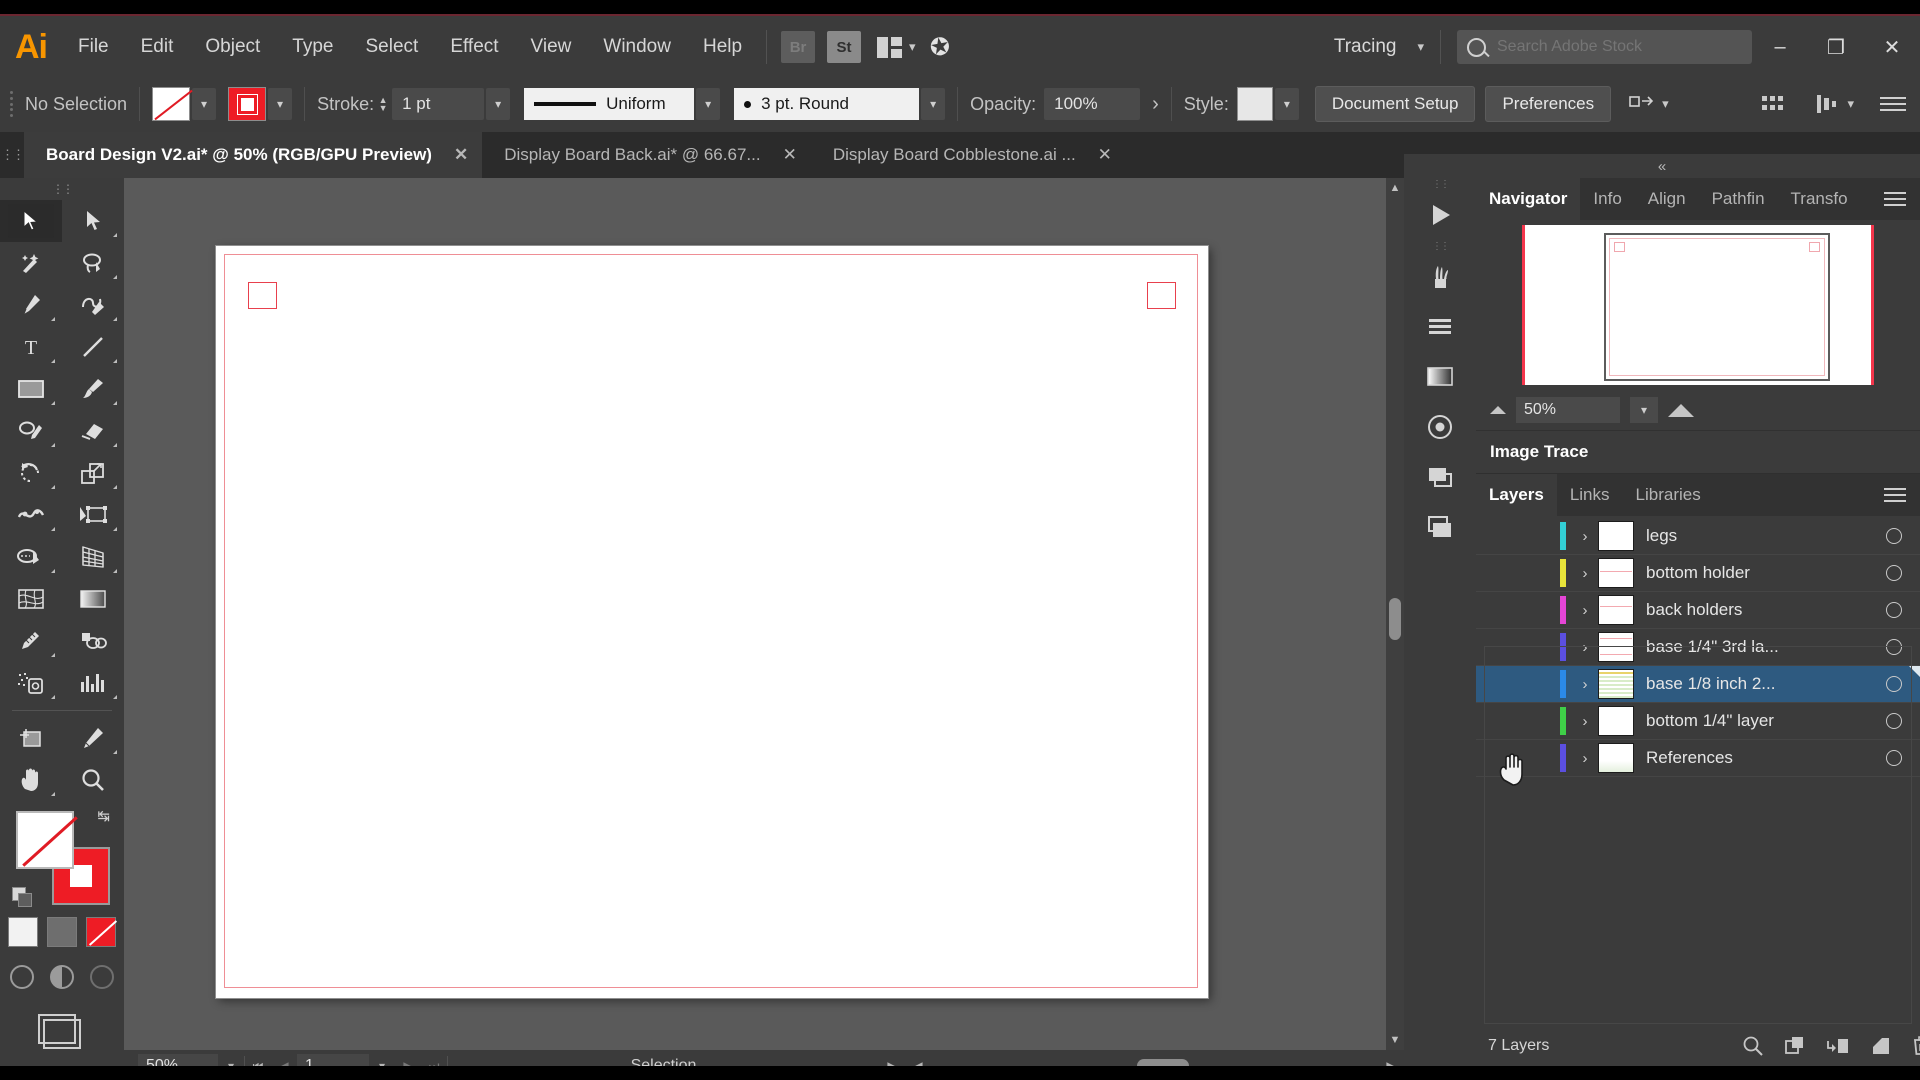  I want to click on tab-layers: Layers, so click(1516, 495).